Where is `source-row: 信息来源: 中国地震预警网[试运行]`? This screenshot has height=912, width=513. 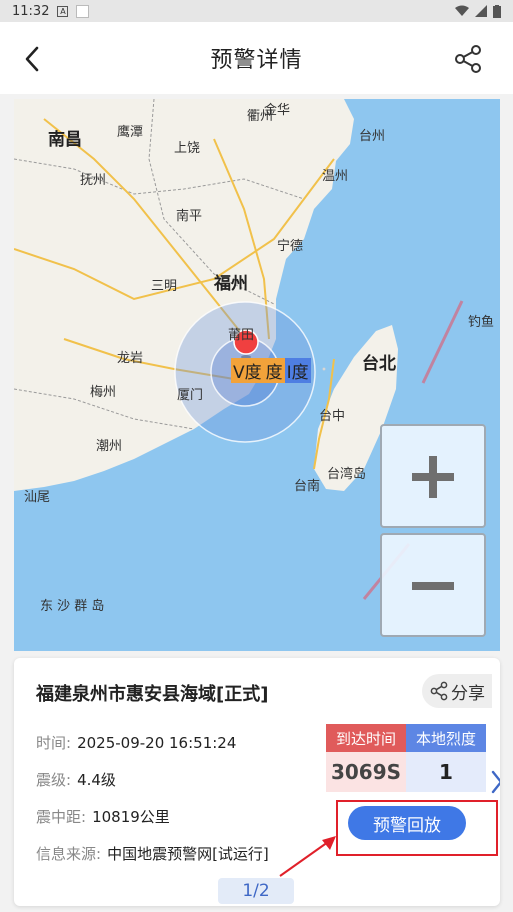 source-row: 信息来源: 中国地震预警网[试运行] is located at coordinates (152, 853).